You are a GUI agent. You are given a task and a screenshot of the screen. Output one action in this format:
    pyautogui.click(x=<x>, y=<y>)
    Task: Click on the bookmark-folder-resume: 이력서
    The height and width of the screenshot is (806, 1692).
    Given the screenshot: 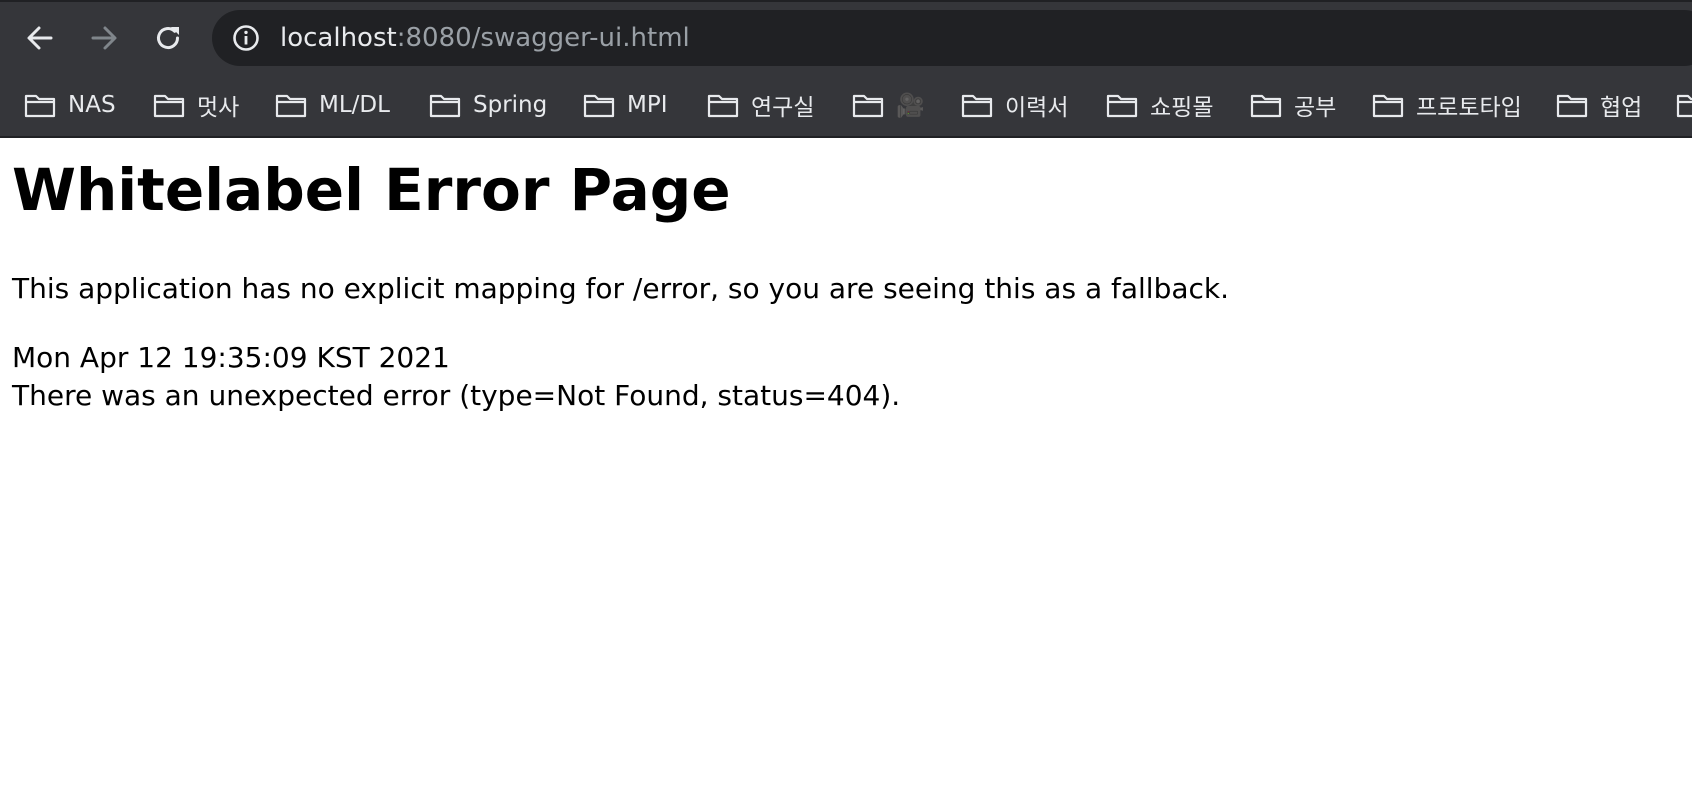 What is the action you would take?
    pyautogui.click(x=1014, y=105)
    